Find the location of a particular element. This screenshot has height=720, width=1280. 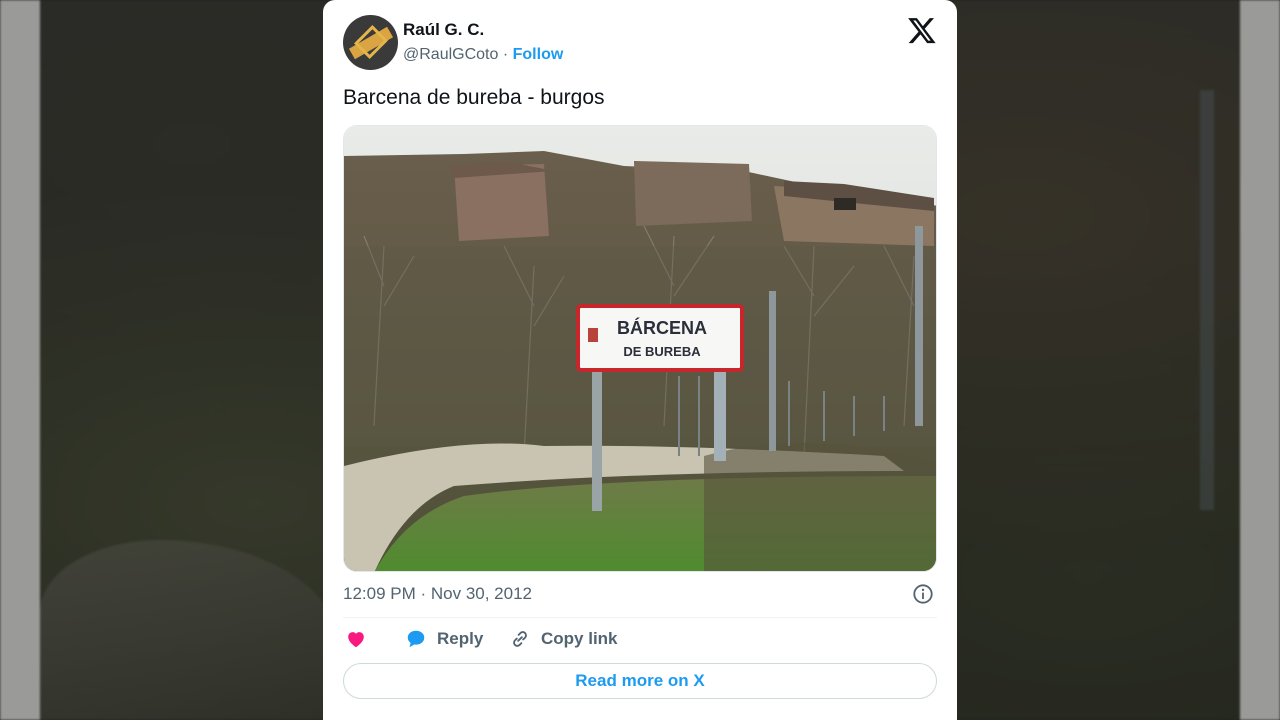

copy-link-button: Copy link is located at coordinates (563, 639).